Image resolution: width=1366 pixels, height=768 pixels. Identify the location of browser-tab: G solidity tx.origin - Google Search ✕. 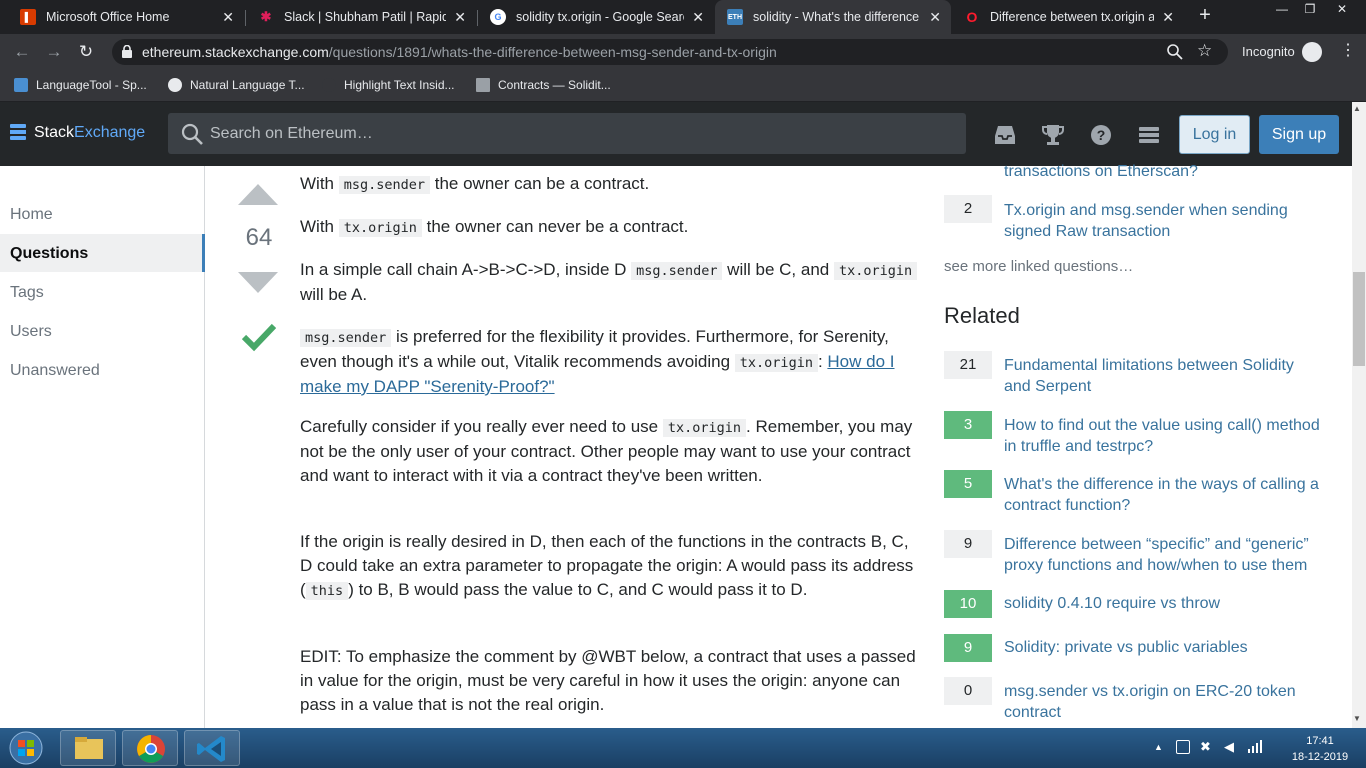
(596, 17).